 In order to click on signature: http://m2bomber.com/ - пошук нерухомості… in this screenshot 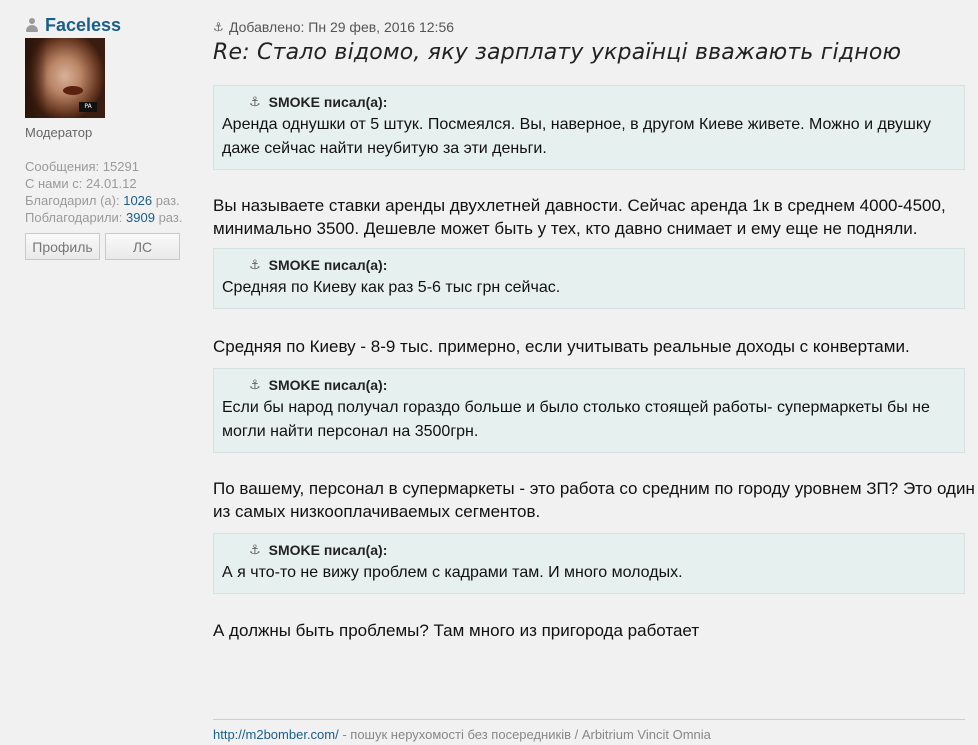, I will do `click(462, 734)`.